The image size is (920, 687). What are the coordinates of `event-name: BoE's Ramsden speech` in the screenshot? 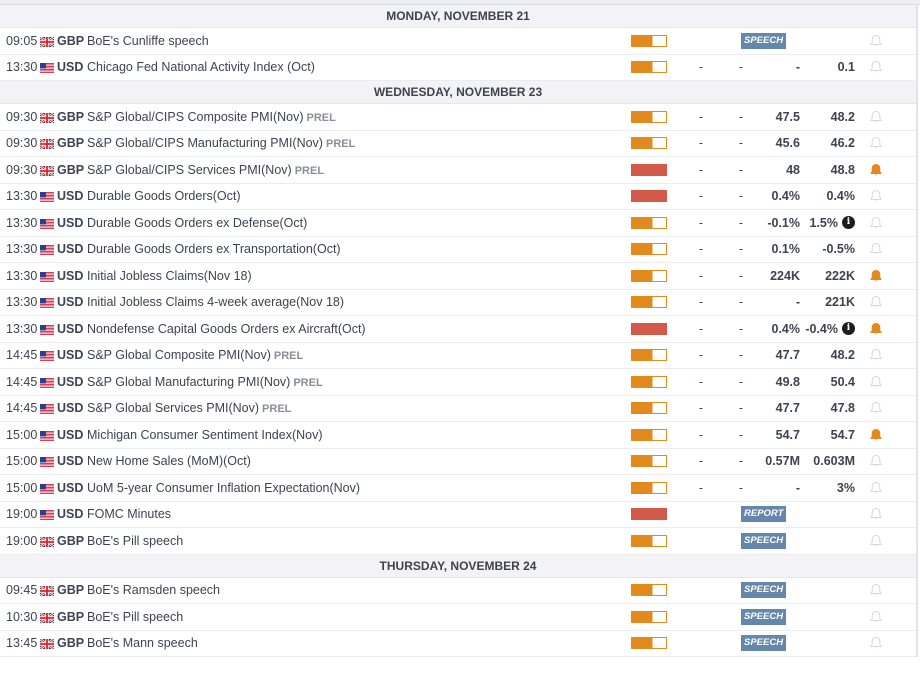 It's located at (153, 590).